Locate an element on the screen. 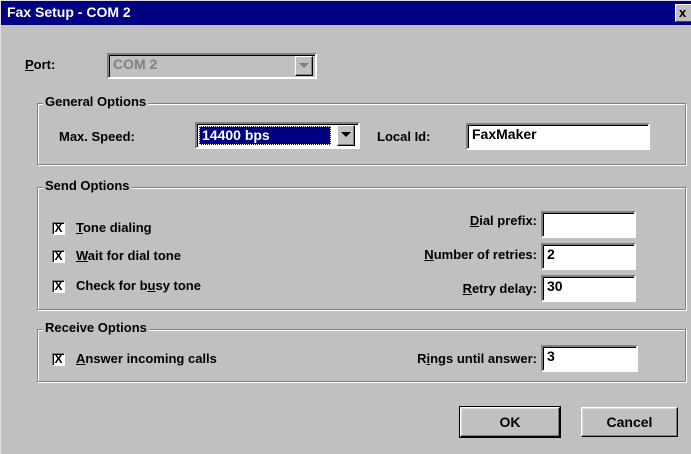  dial-prefix-label: Dial prefix: is located at coordinates (503, 220).